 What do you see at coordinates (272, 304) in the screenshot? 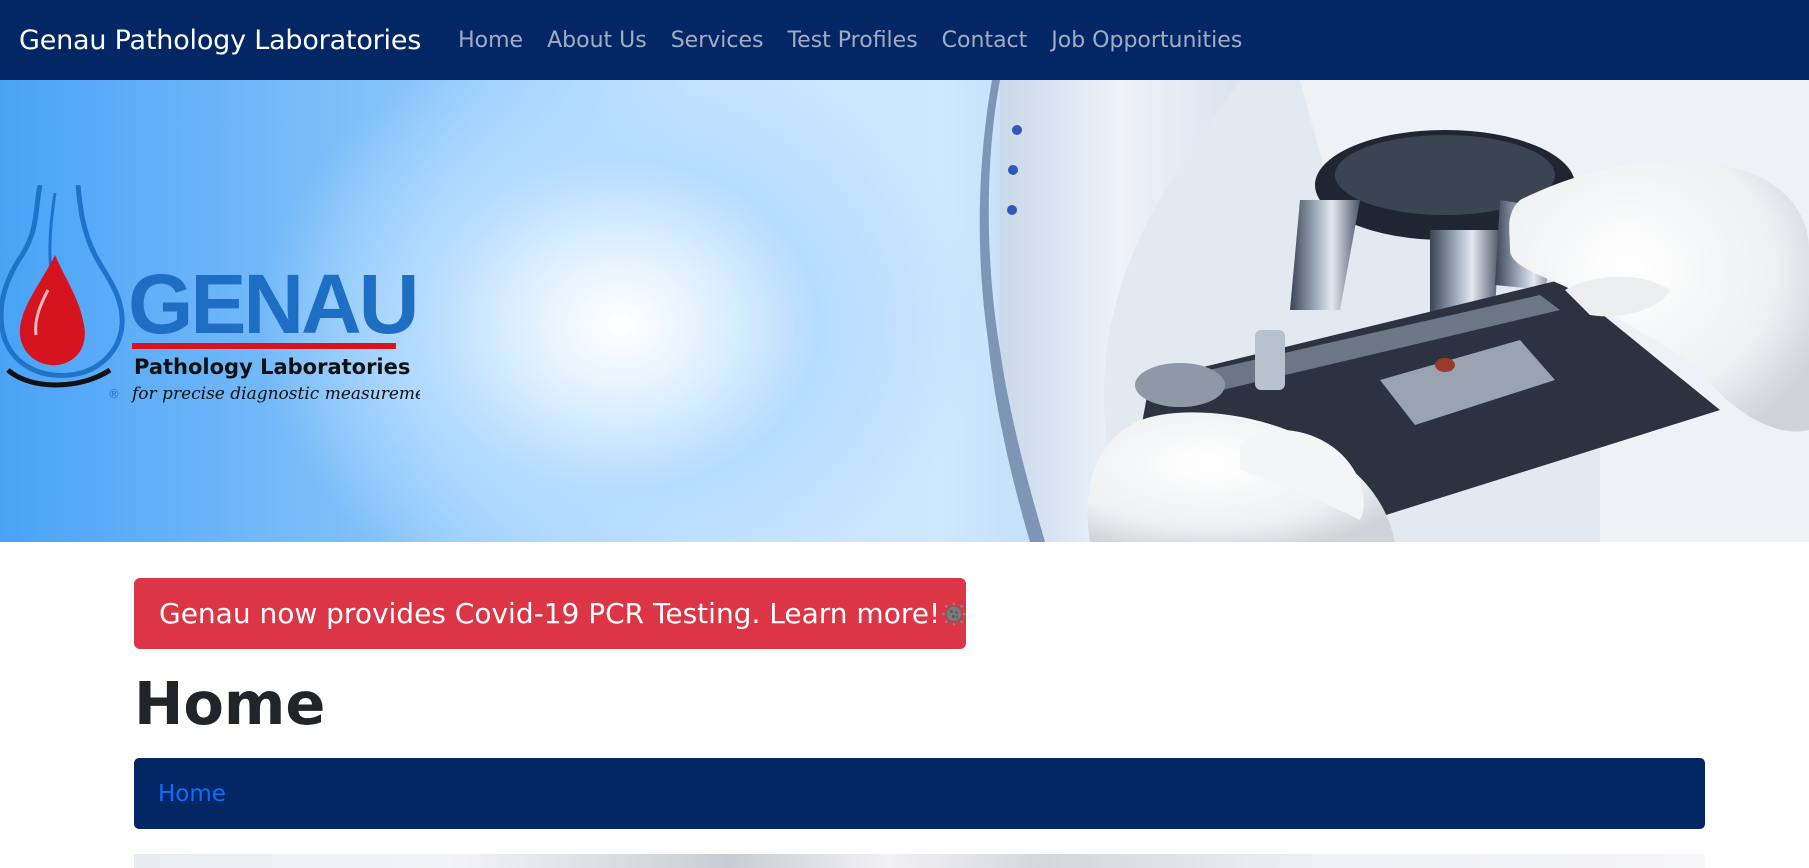
I see `logo-wordmark: GENAU` at bounding box center [272, 304].